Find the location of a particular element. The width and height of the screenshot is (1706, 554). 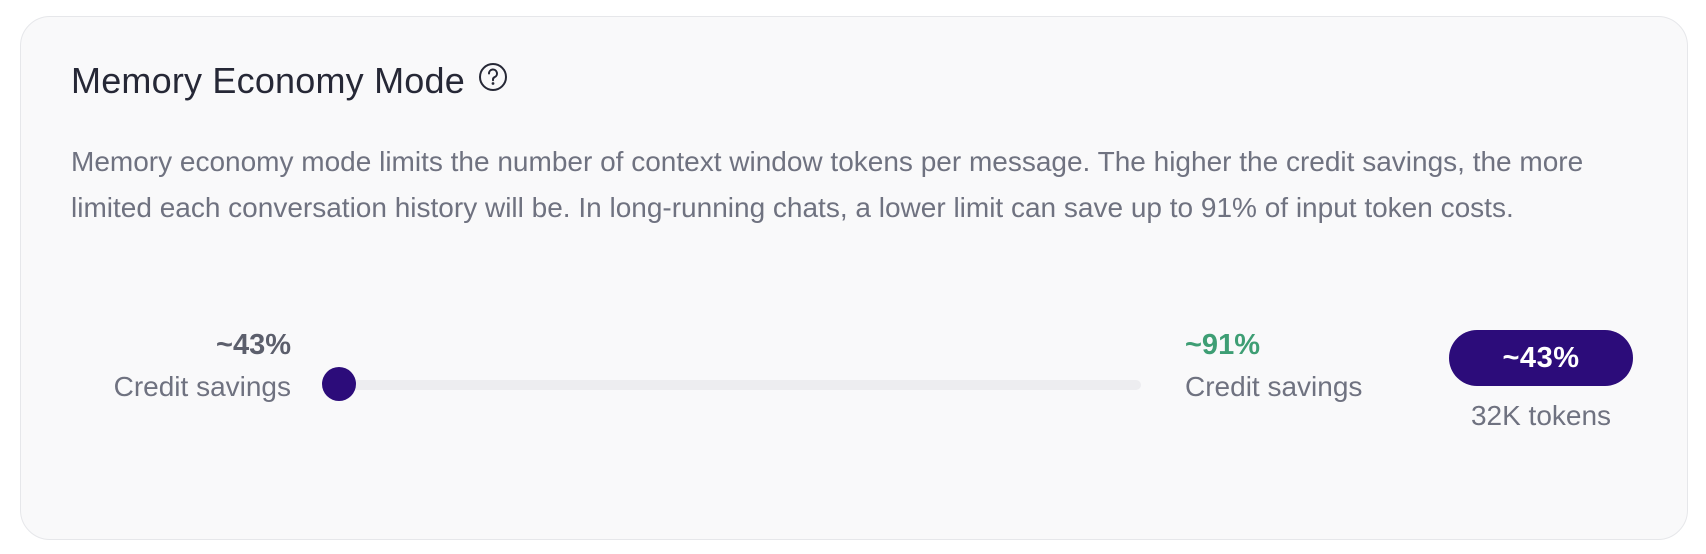

card-title: Memory Economy Mode is located at coordinates (268, 80).